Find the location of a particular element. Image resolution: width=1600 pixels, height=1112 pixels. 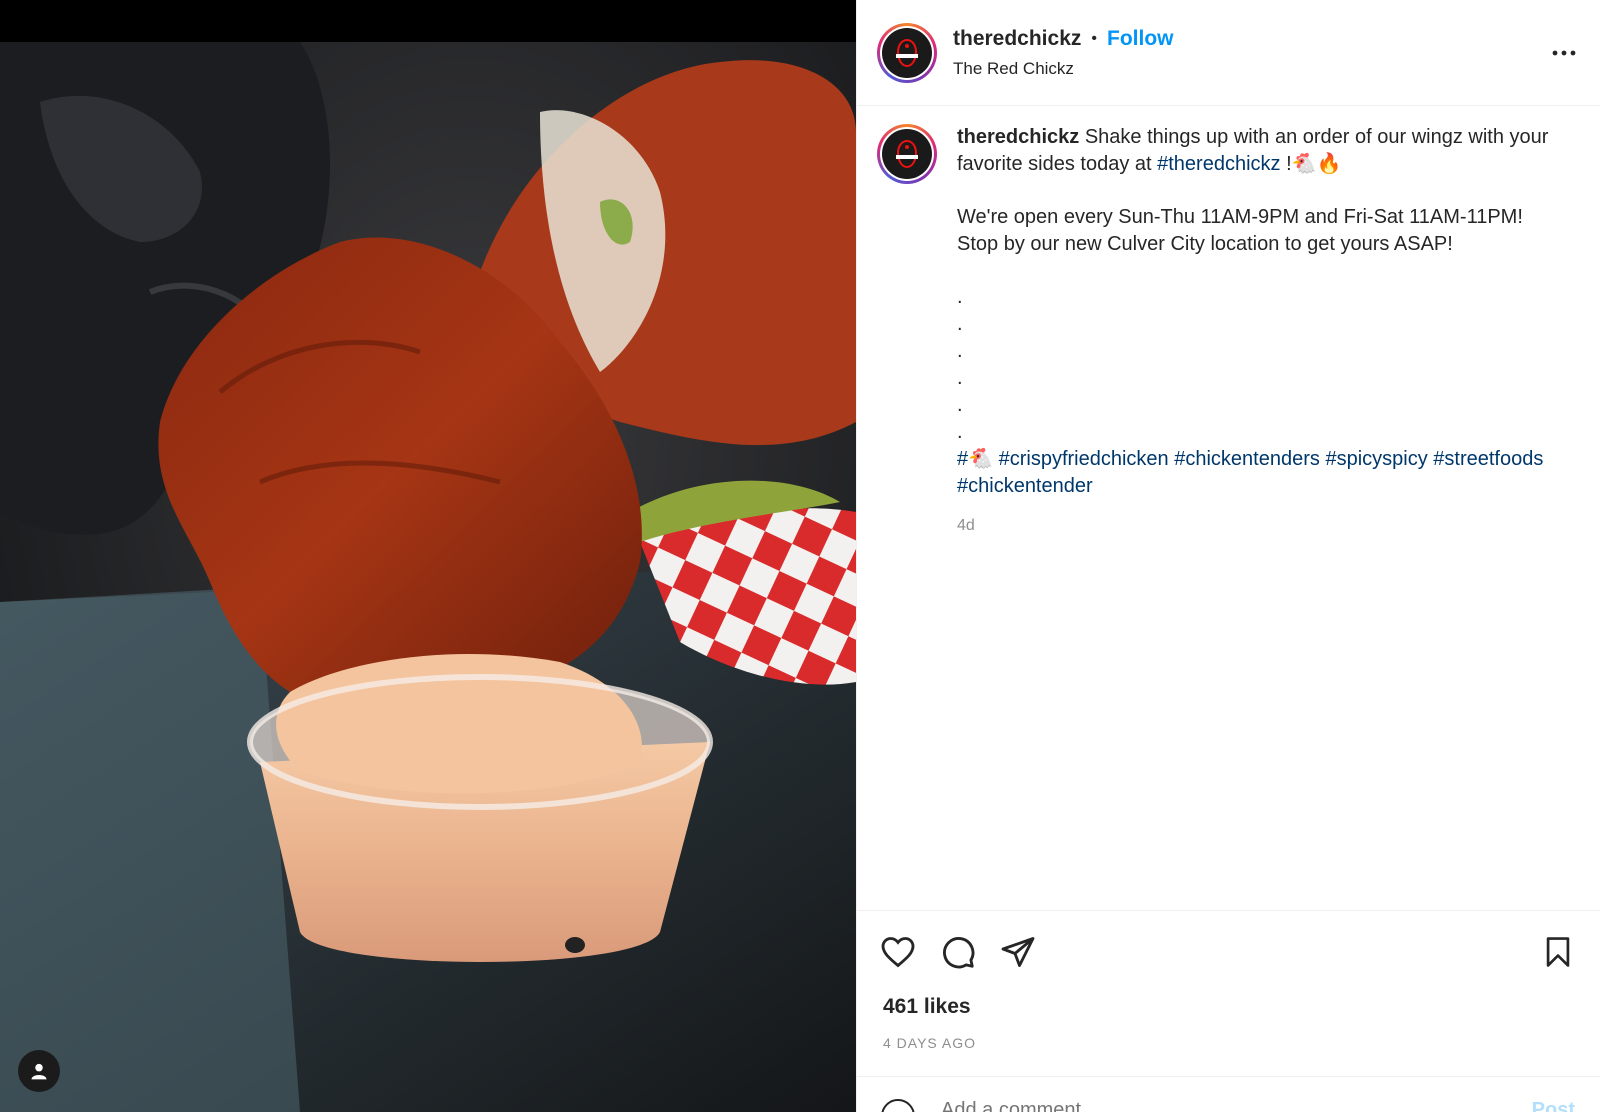

caption-avatar is located at coordinates (907, 154).